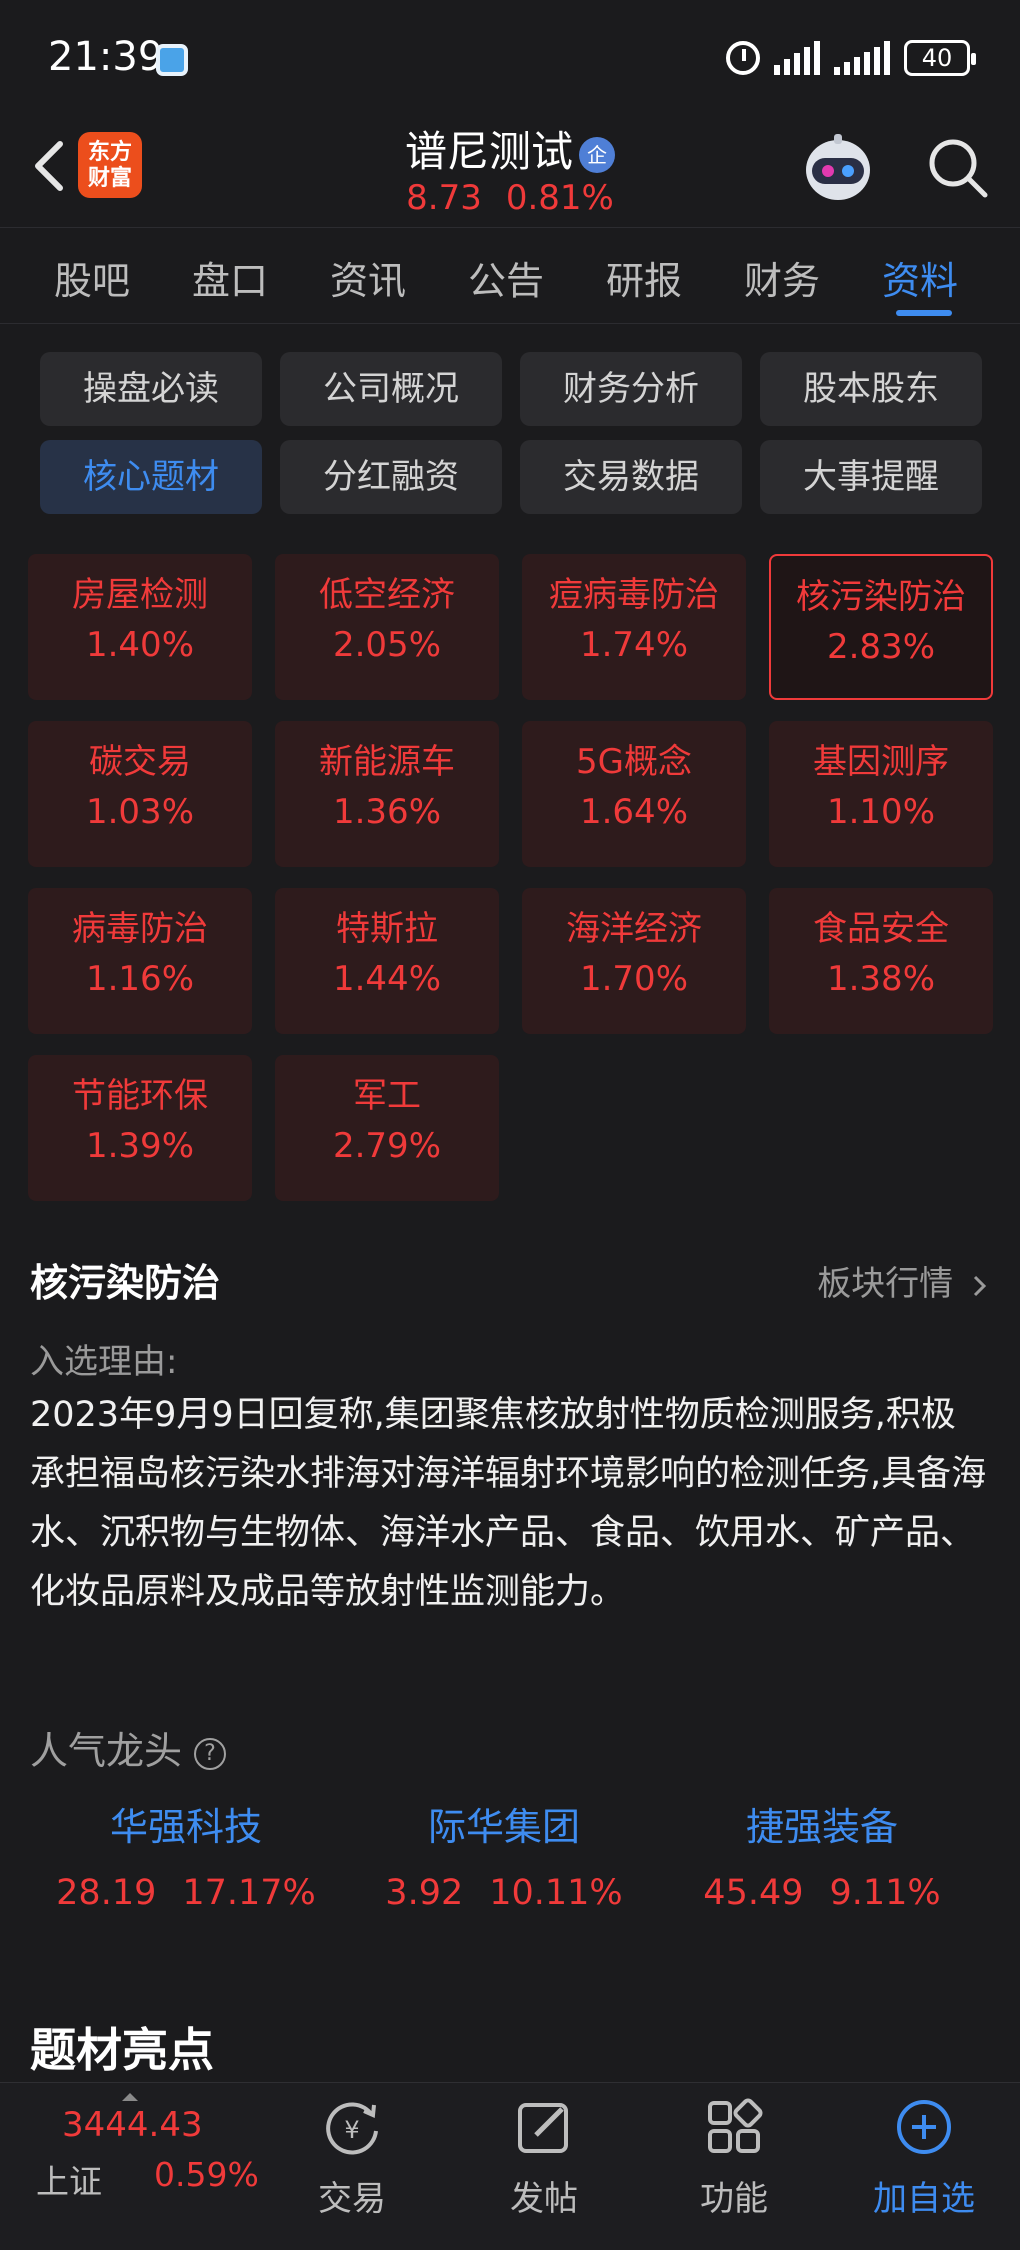 The width and height of the screenshot is (1020, 2250). I want to click on tab-announcements: 公告, so click(506, 277).